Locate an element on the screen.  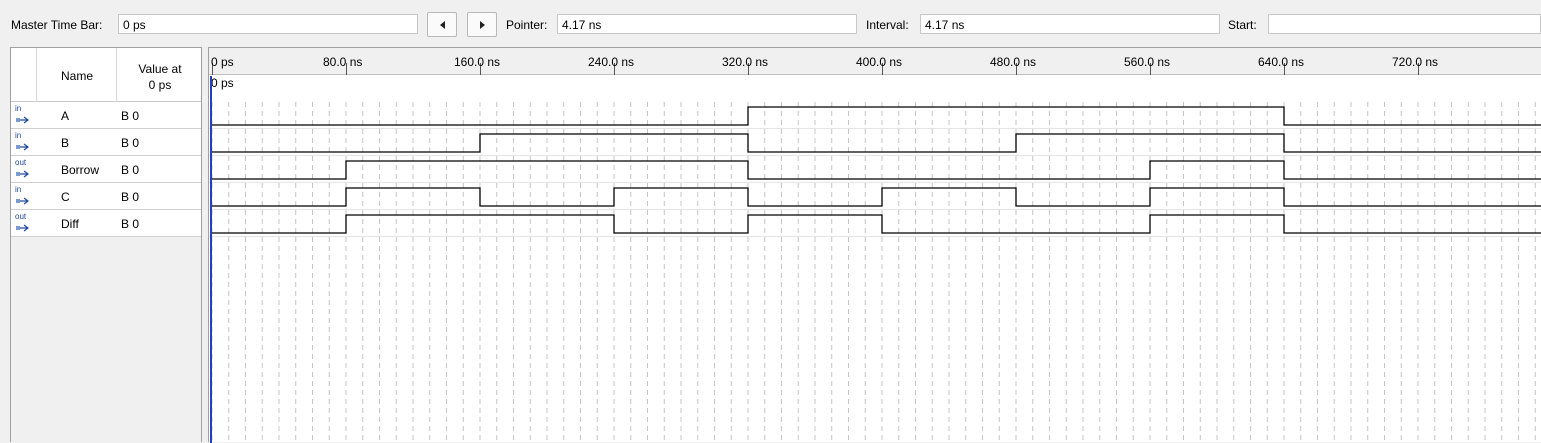
signal-row-c: in C B 0 is located at coordinates (106, 196).